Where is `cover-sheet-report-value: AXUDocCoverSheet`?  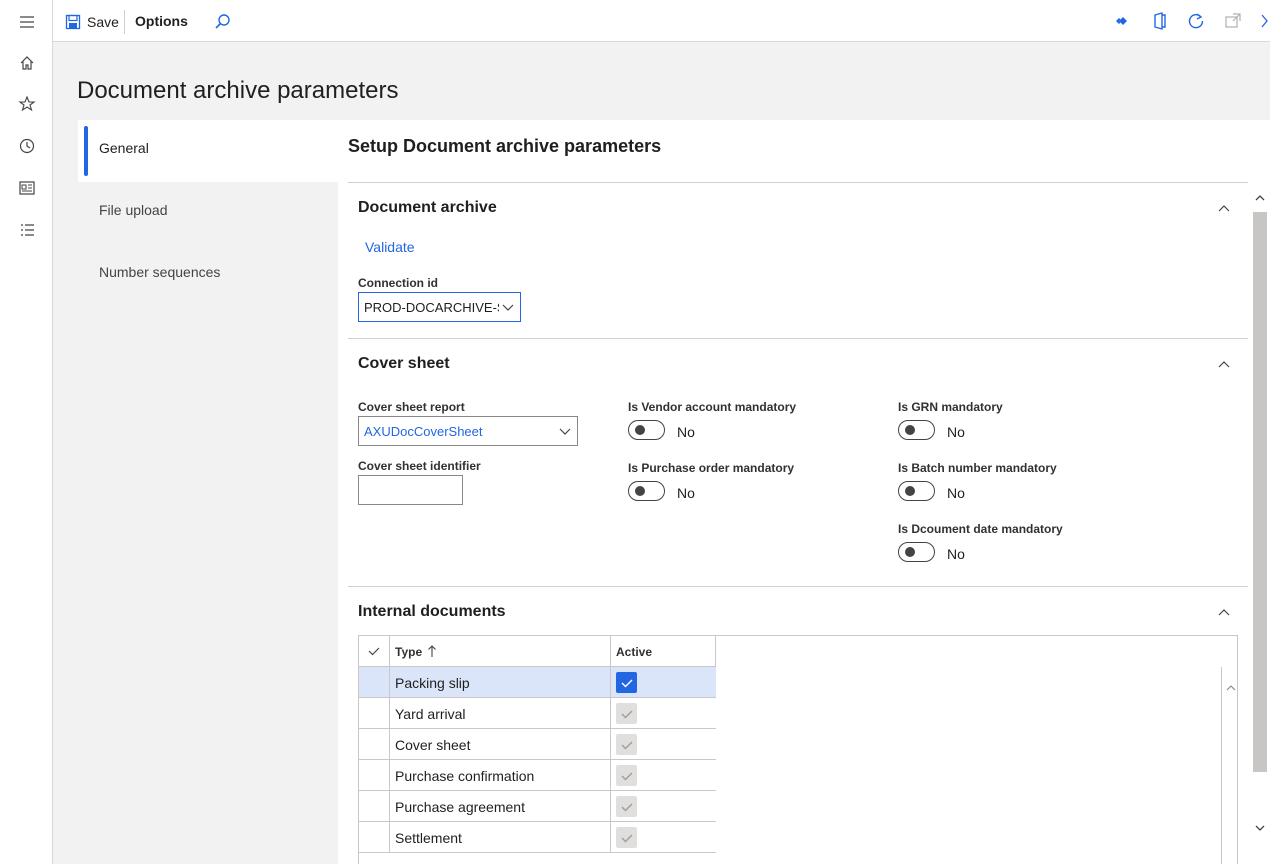 cover-sheet-report-value: AXUDocCoverSheet is located at coordinates (423, 431).